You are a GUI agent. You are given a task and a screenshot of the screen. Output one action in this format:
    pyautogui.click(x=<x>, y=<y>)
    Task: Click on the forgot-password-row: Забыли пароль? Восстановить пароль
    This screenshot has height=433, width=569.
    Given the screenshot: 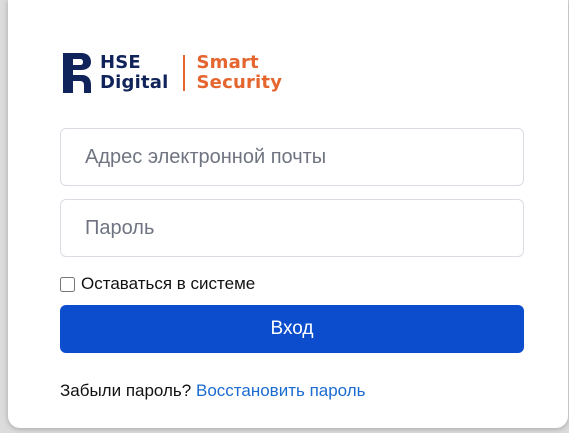 What is the action you would take?
    pyautogui.click(x=213, y=391)
    